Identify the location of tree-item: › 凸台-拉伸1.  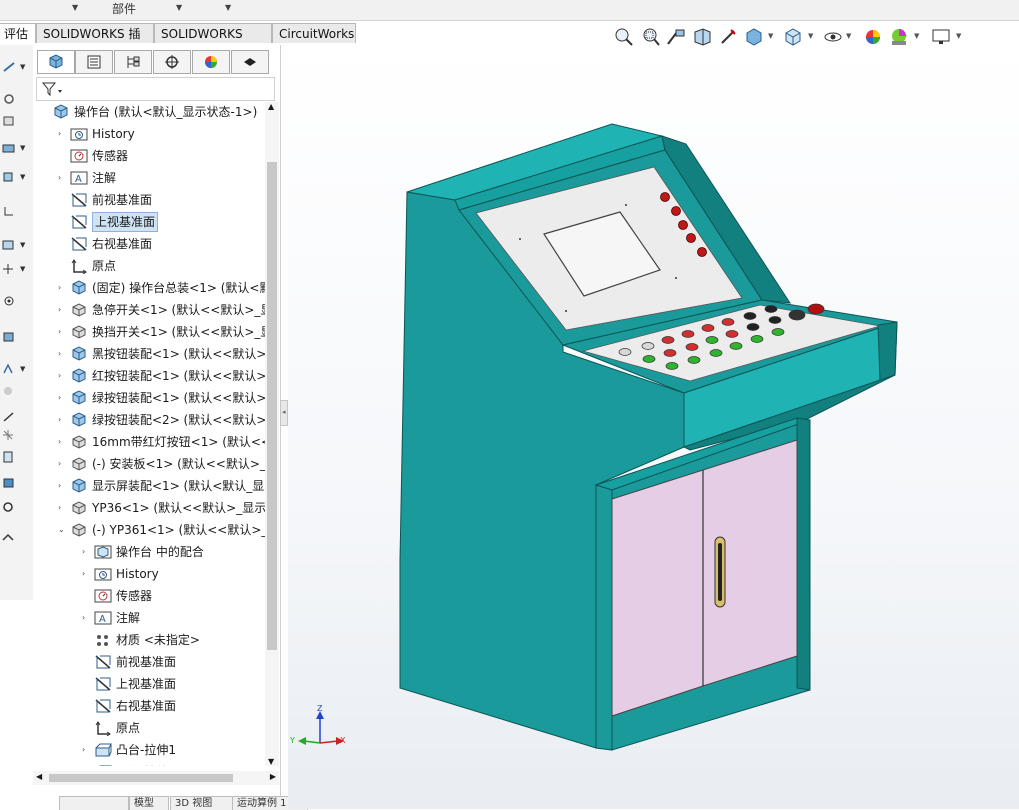
(149, 750).